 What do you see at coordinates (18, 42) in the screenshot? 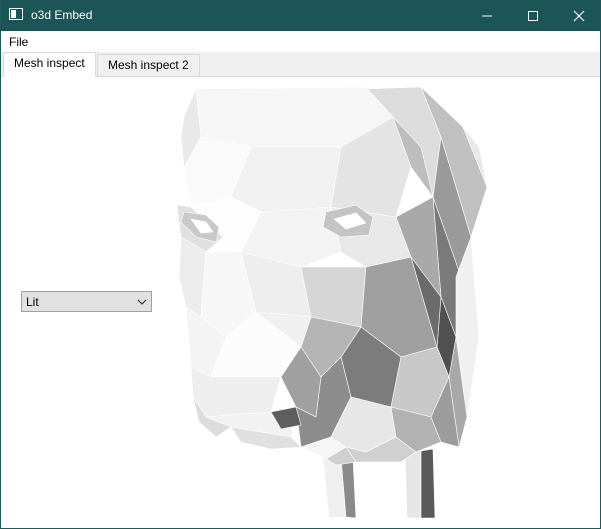
I see `menu-file: File` at bounding box center [18, 42].